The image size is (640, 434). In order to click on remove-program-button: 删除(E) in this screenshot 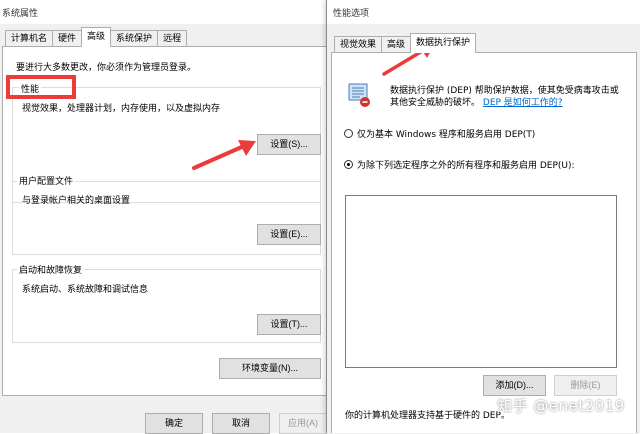, I will do `click(585, 385)`.